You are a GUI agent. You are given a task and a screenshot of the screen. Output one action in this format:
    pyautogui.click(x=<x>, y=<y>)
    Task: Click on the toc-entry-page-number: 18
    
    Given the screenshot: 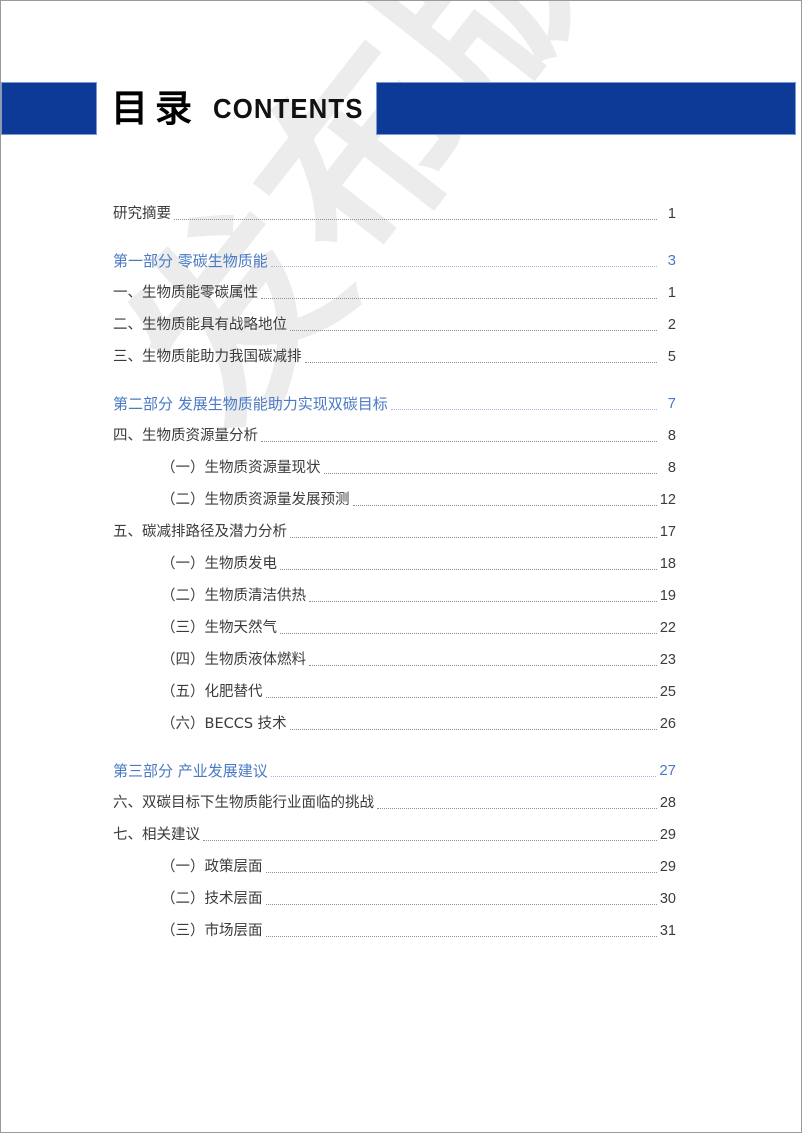 What is the action you would take?
    pyautogui.click(x=667, y=564)
    